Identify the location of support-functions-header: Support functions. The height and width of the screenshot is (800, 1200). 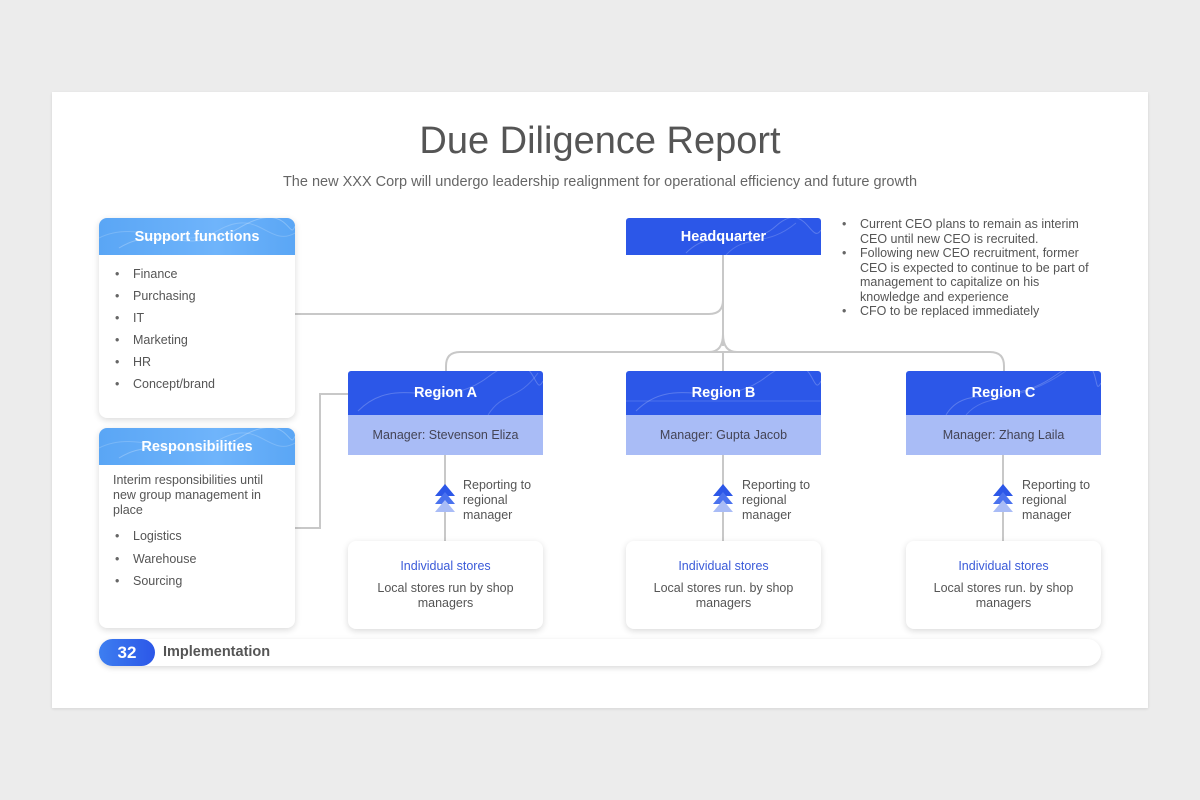
(197, 236).